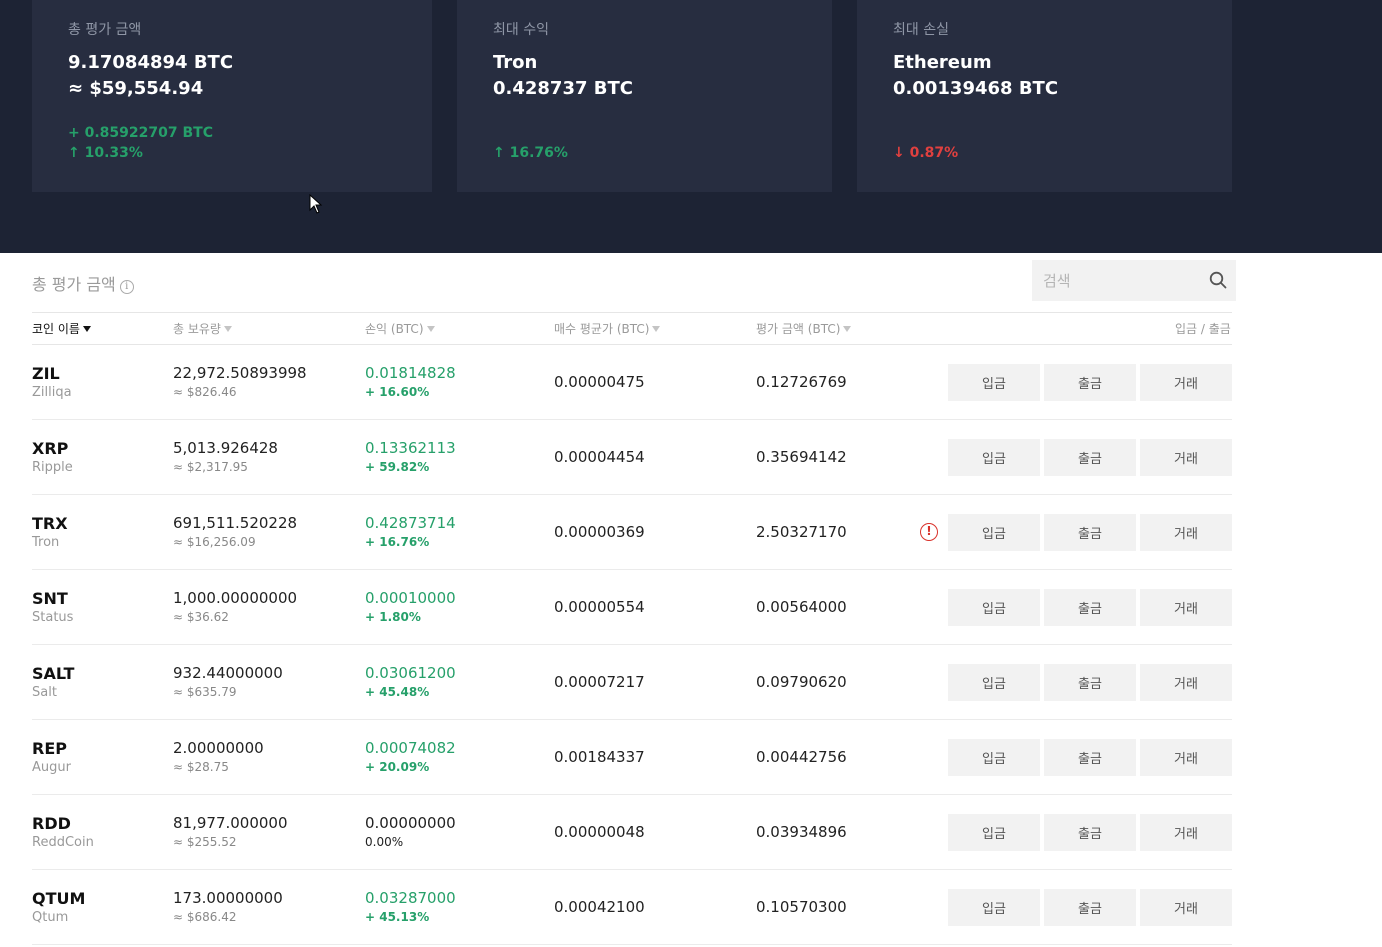 The height and width of the screenshot is (947, 1382). What do you see at coordinates (126, 287) in the screenshot?
I see `info-icon: i` at bounding box center [126, 287].